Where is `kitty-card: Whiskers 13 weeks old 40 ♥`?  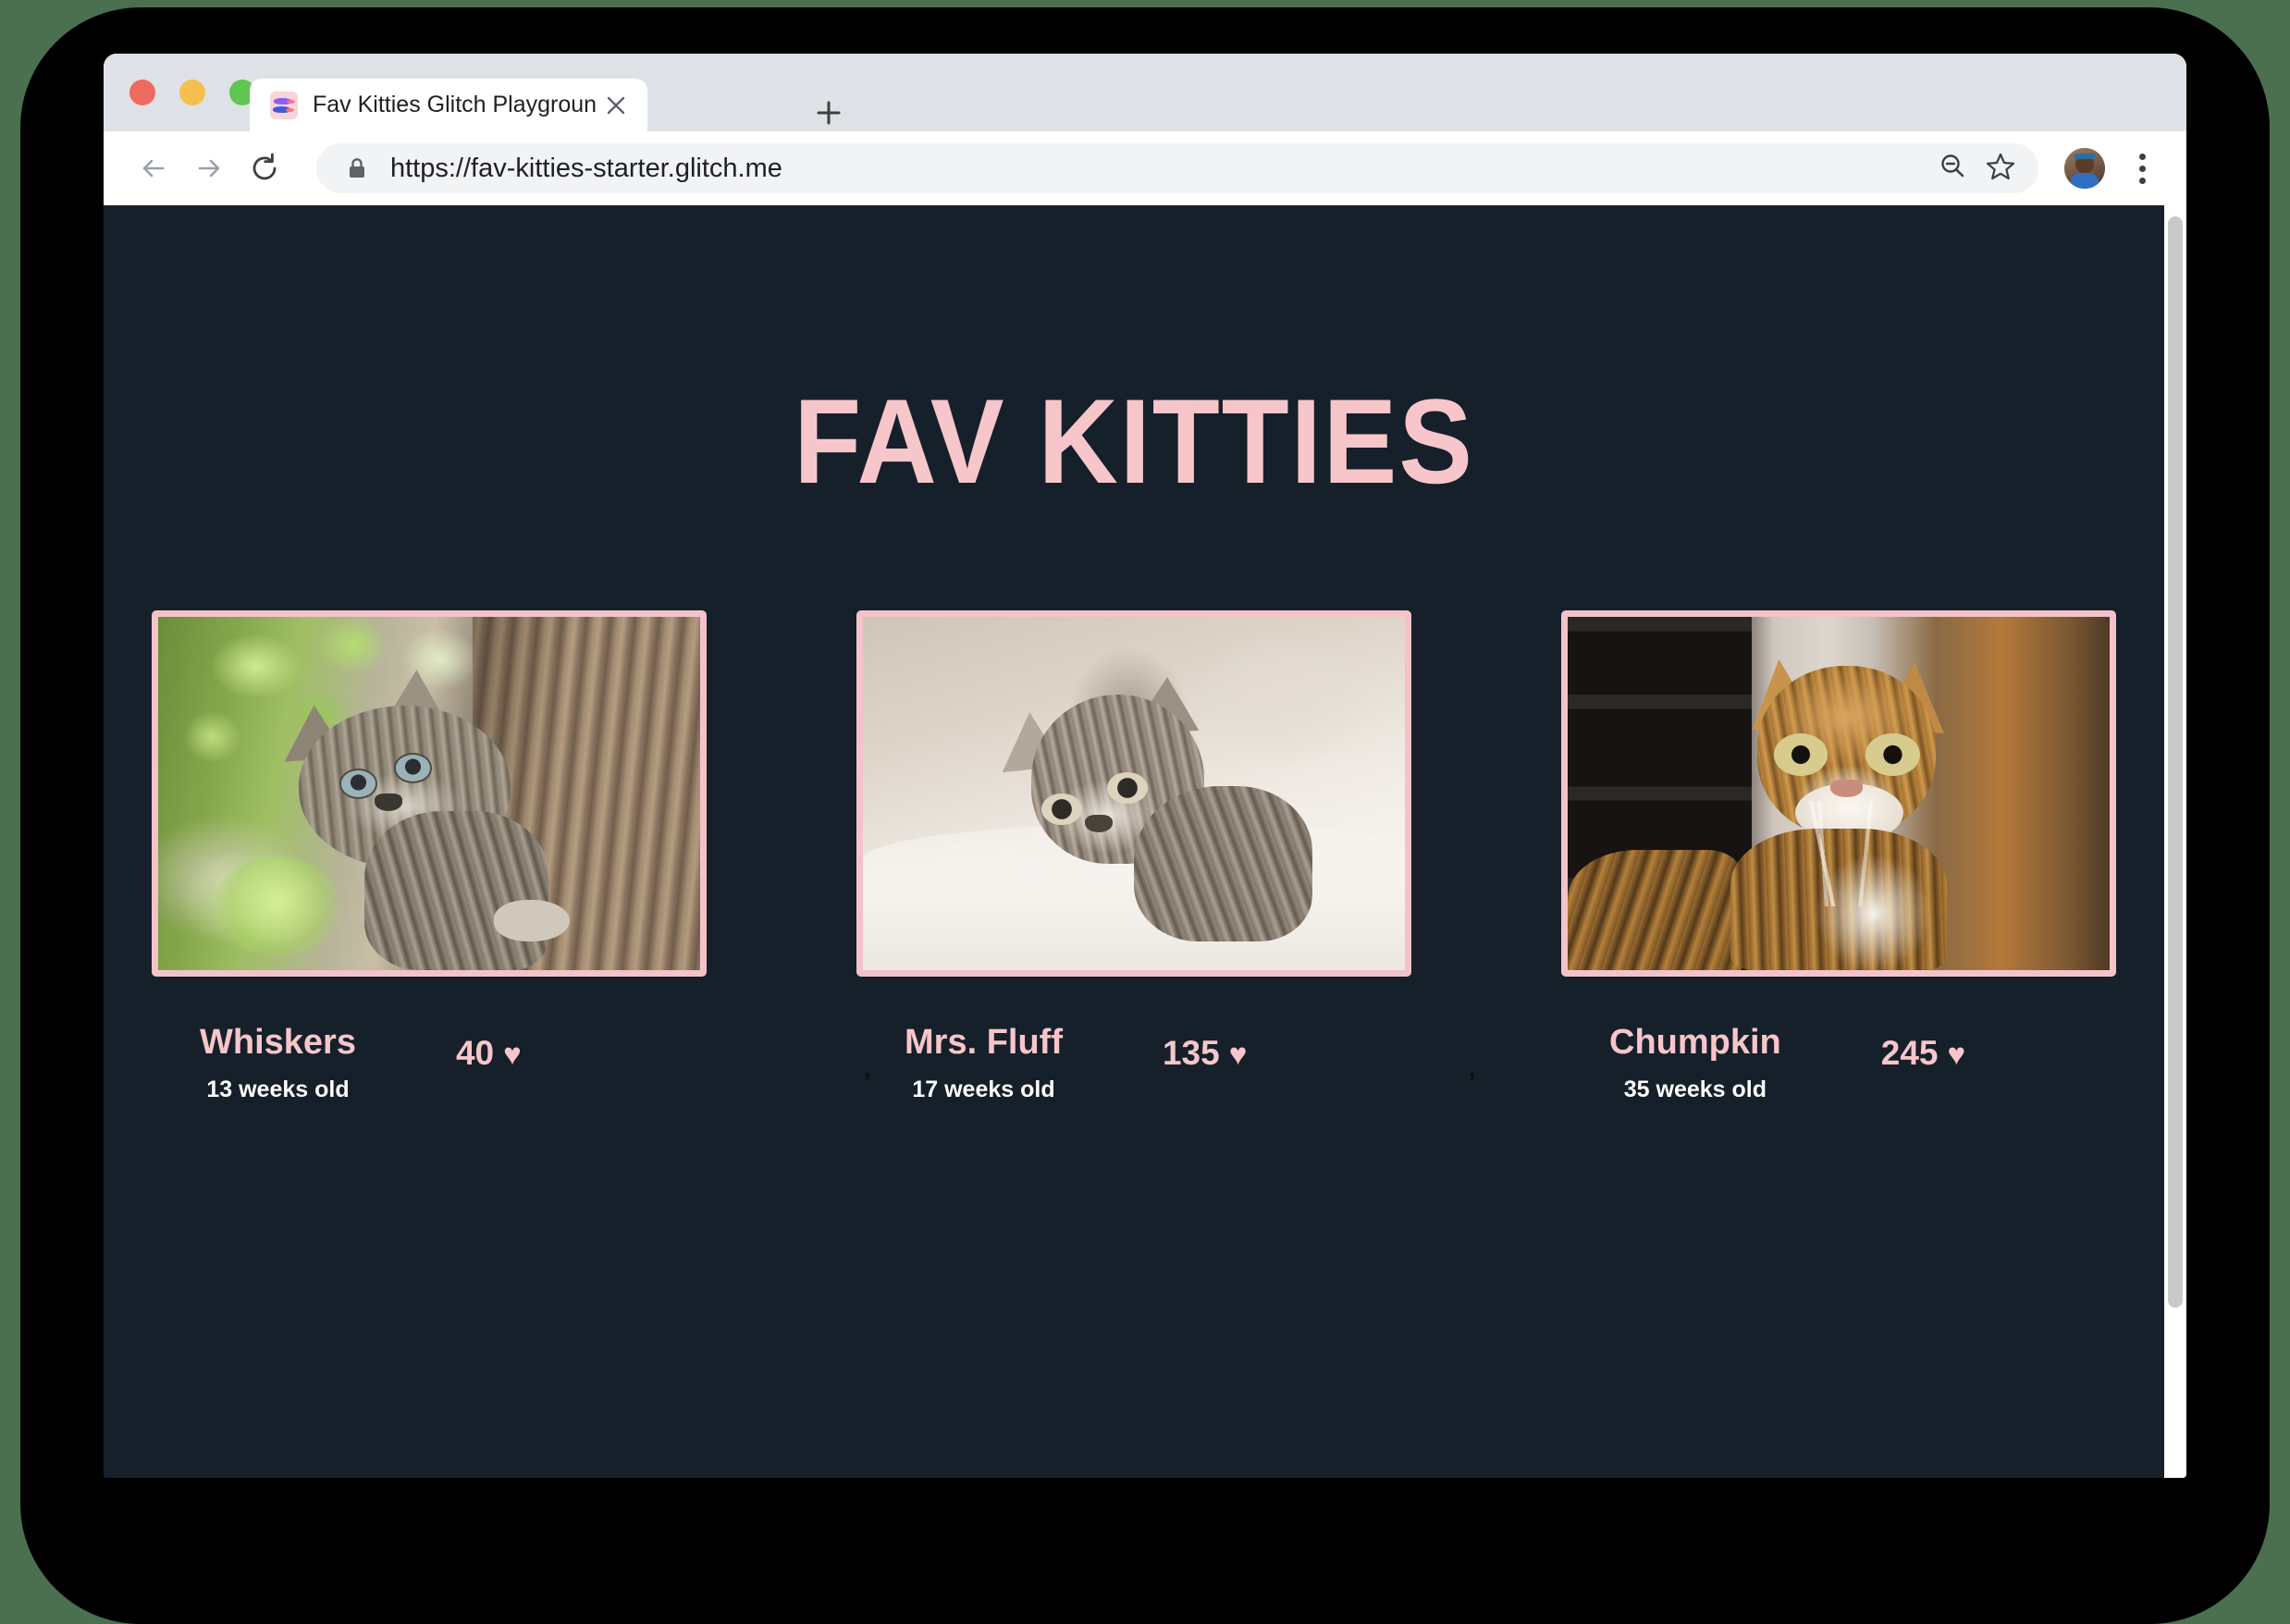 kitty-card: Whiskers 13 weeks old 40 ♥ is located at coordinates (429, 856).